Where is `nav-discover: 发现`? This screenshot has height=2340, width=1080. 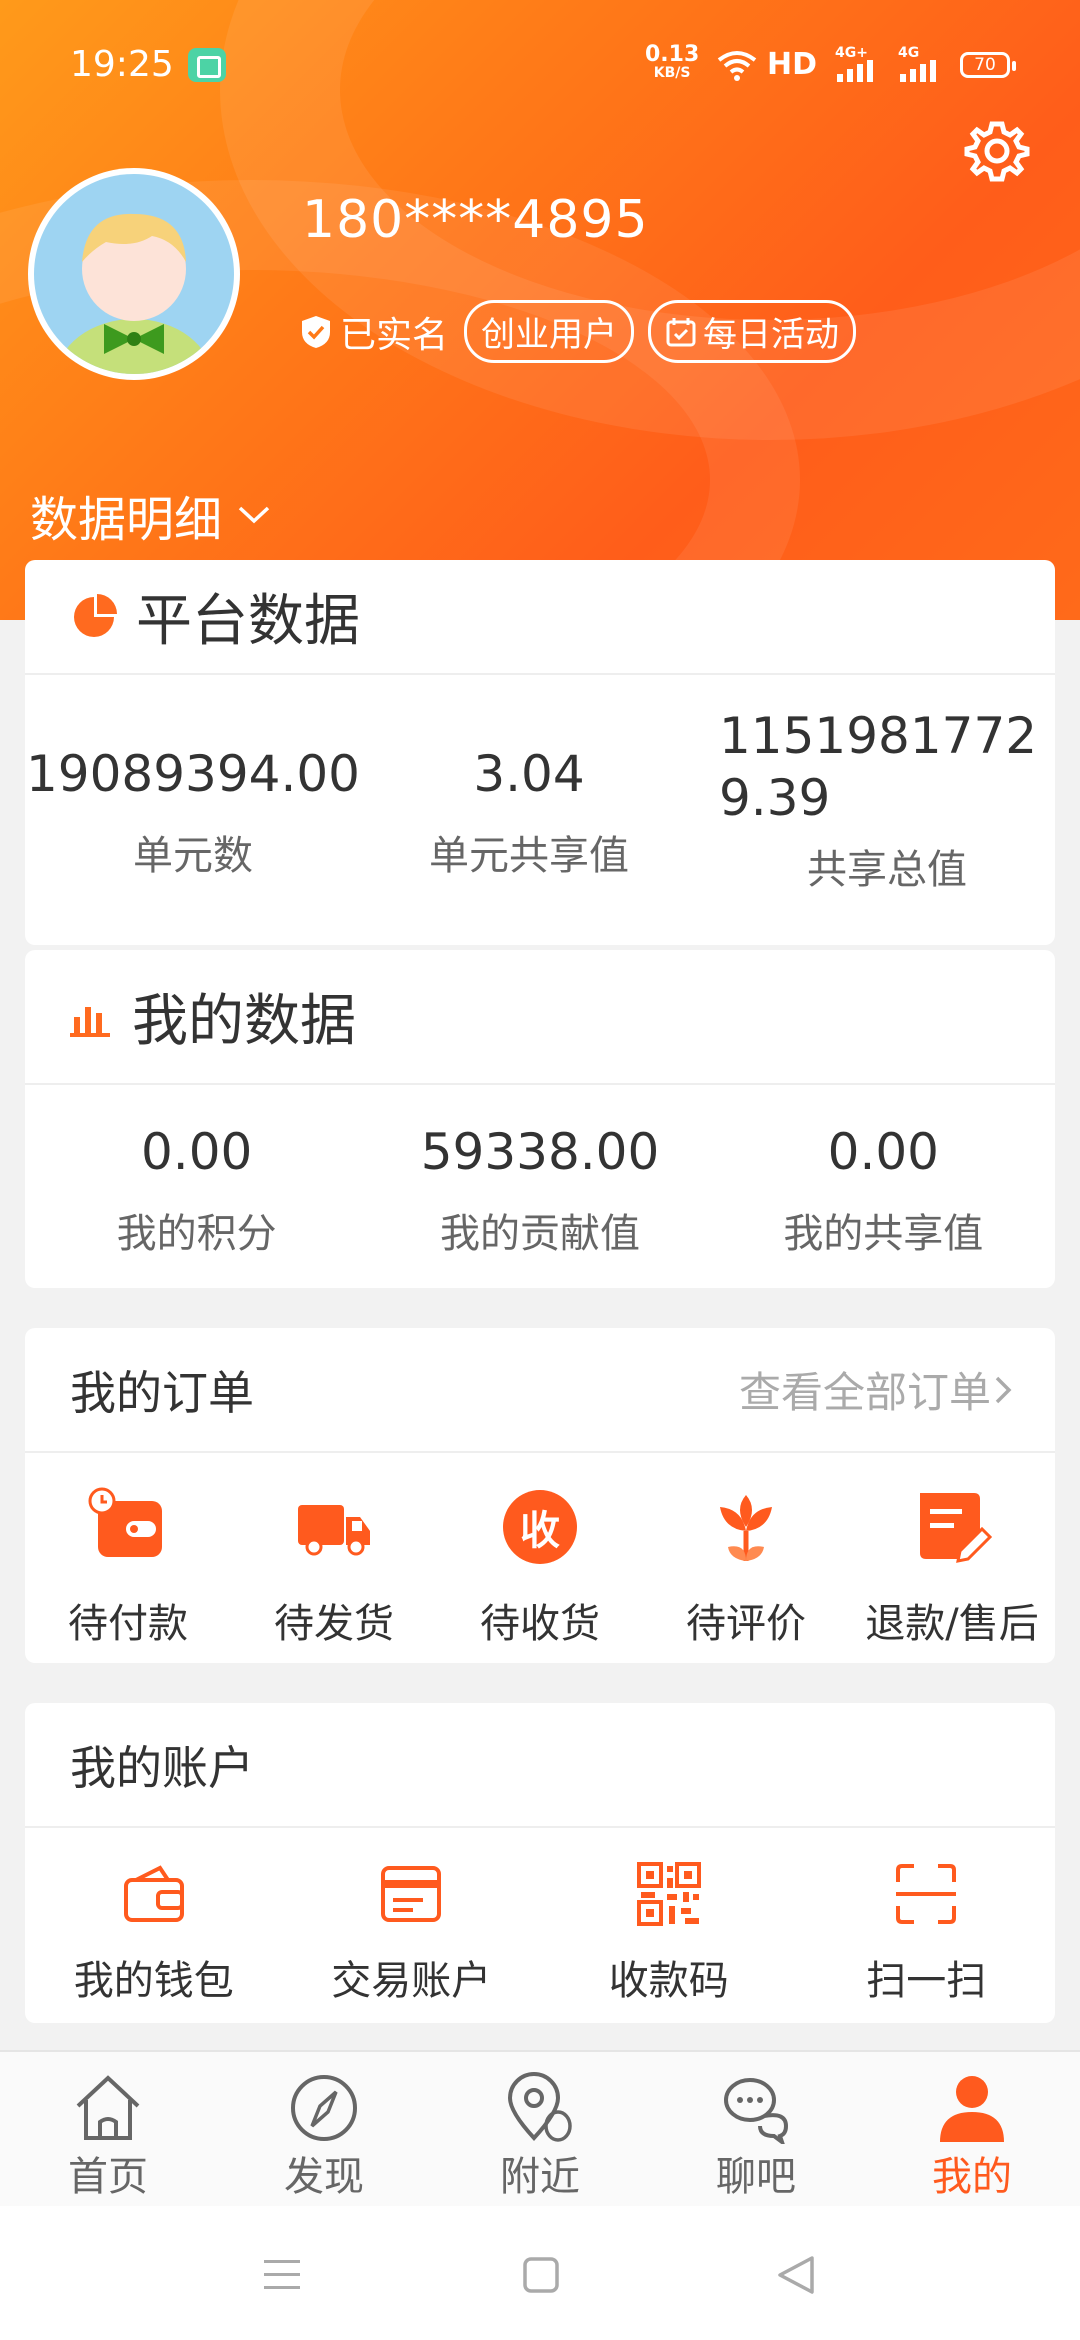 nav-discover: 发现 is located at coordinates (324, 2129).